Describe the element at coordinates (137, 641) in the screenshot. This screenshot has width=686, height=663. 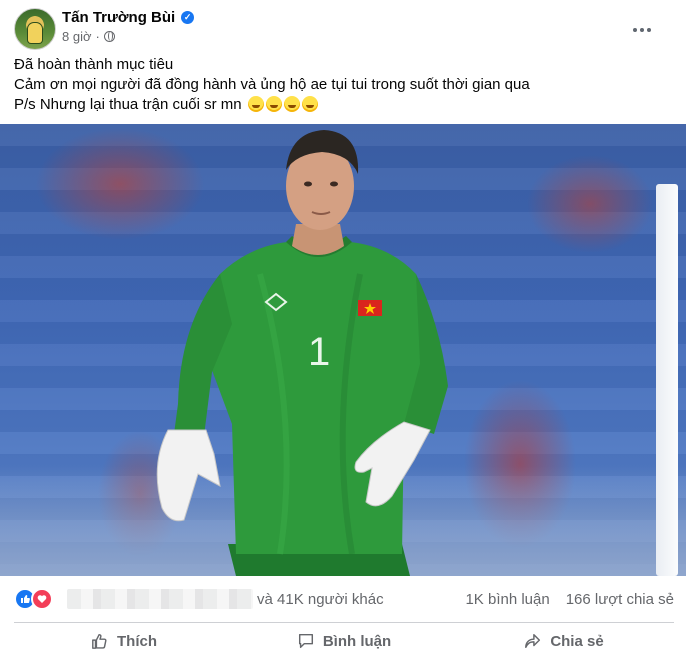
I see `like-label: Thích` at that location.